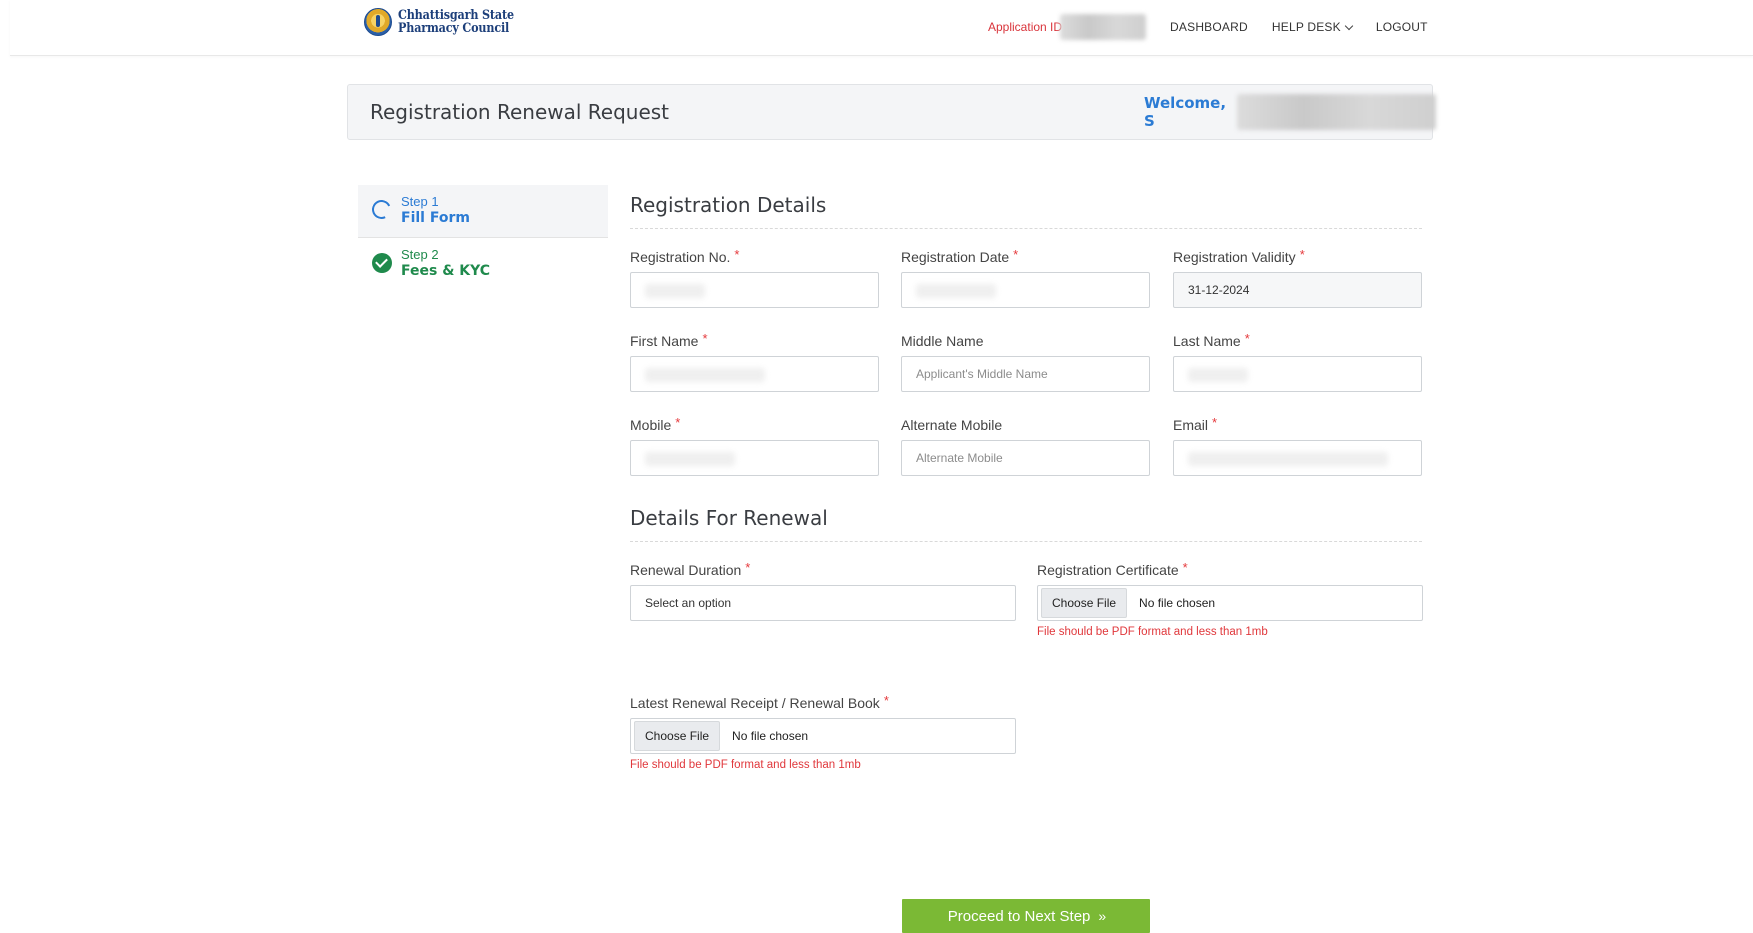 The height and width of the screenshot is (933, 1753). What do you see at coordinates (1102, 916) in the screenshot?
I see `double-chevron-right-icon: »` at bounding box center [1102, 916].